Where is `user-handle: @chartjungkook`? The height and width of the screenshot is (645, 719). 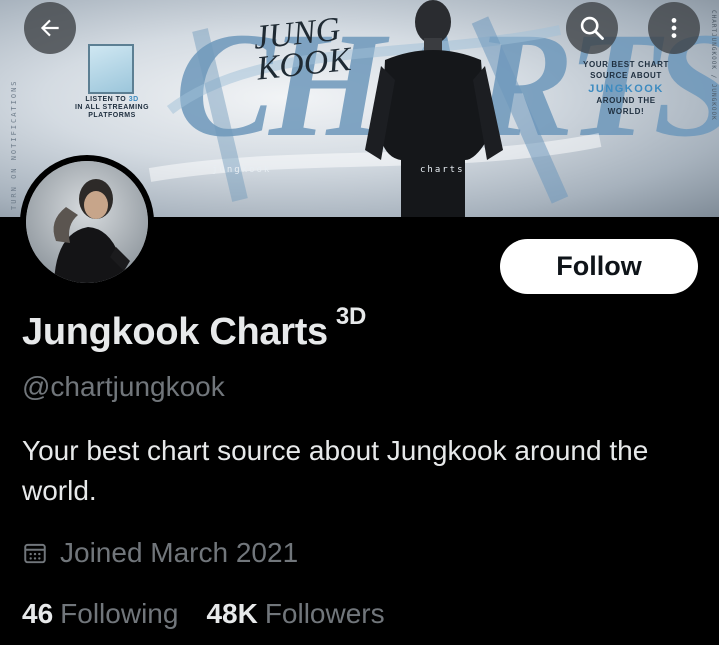
user-handle: @chartjungkook is located at coordinates (123, 386).